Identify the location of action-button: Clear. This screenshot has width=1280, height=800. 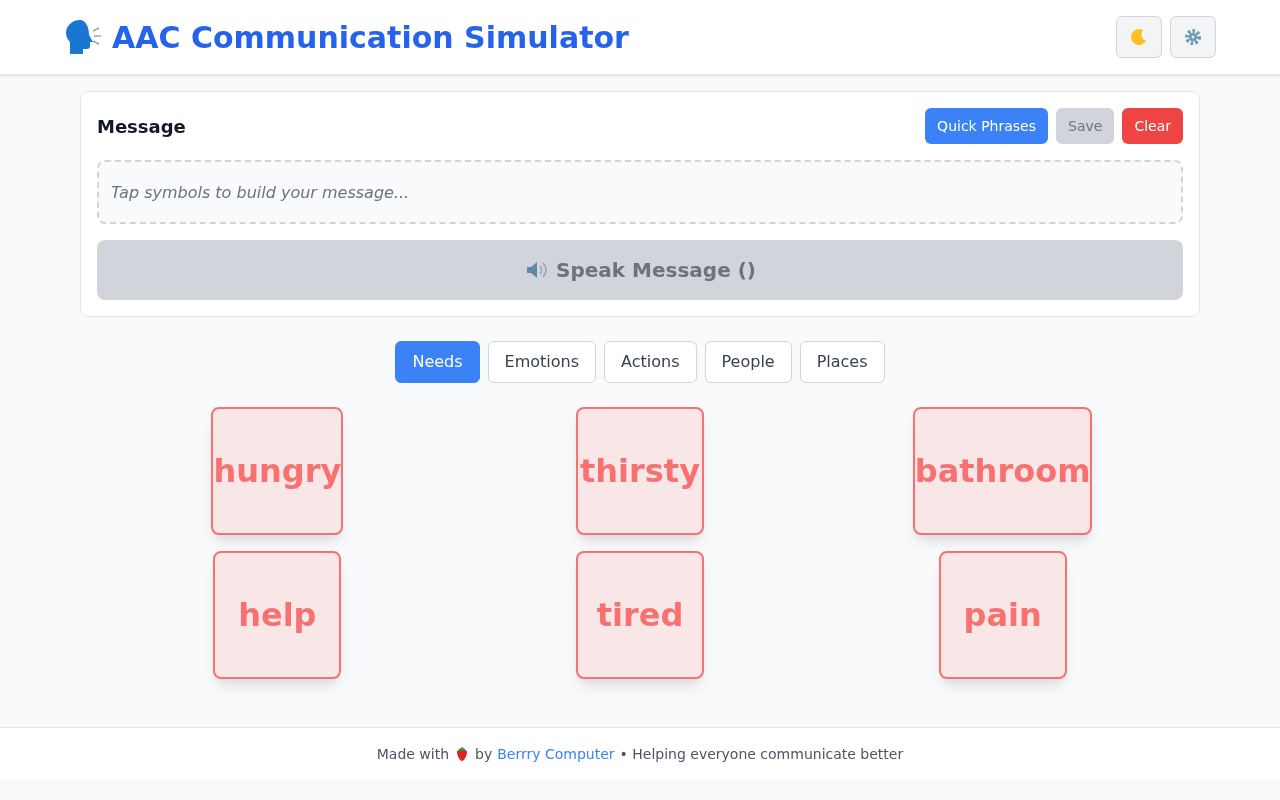
(1152, 126).